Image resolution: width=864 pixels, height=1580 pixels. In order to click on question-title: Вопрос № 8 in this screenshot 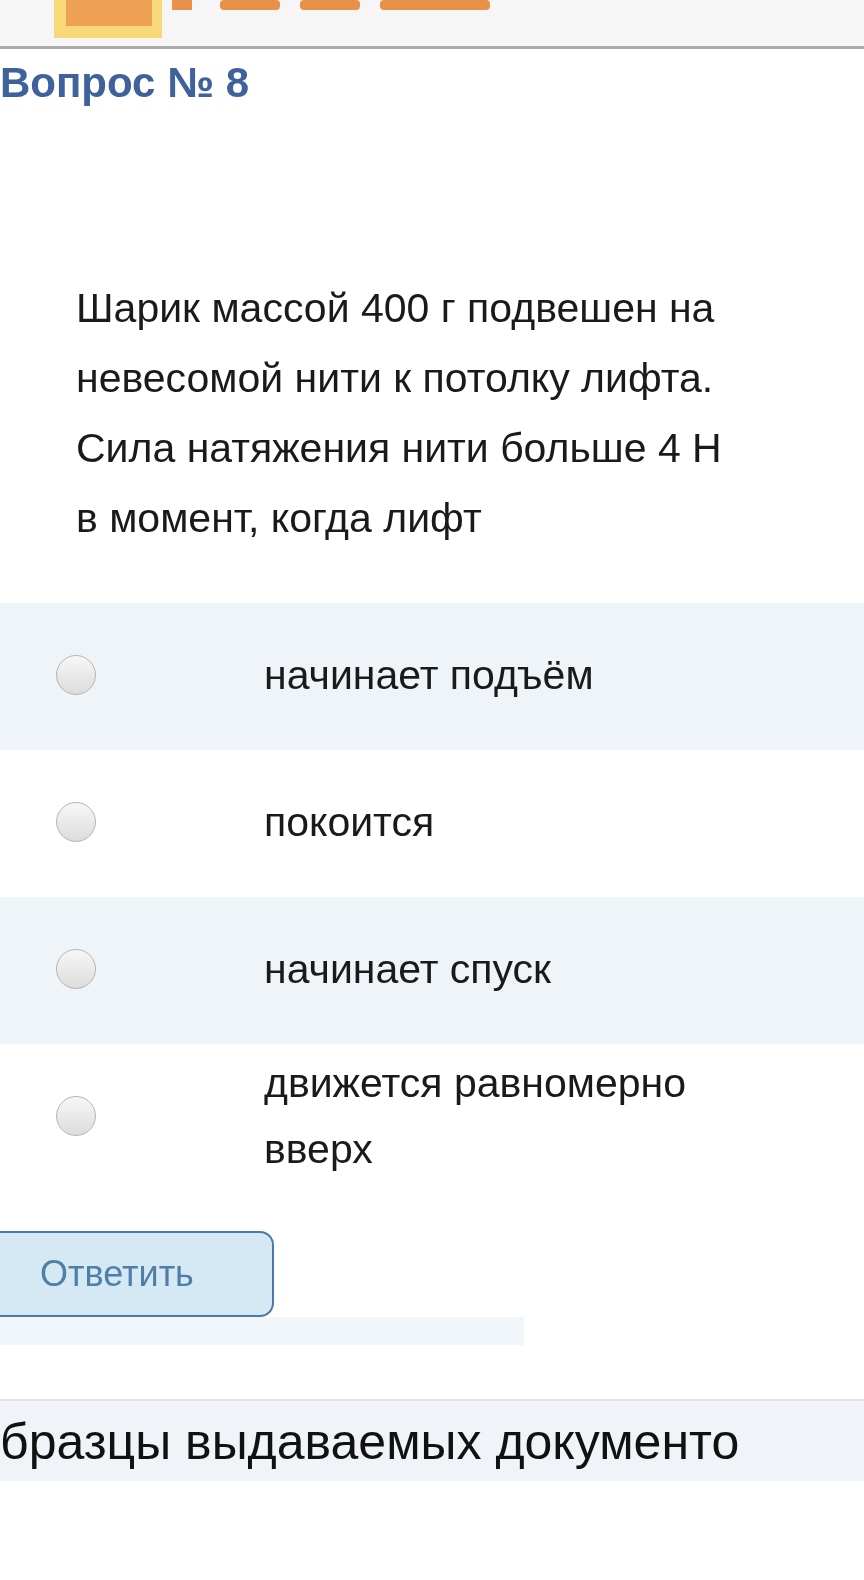, I will do `click(125, 83)`.